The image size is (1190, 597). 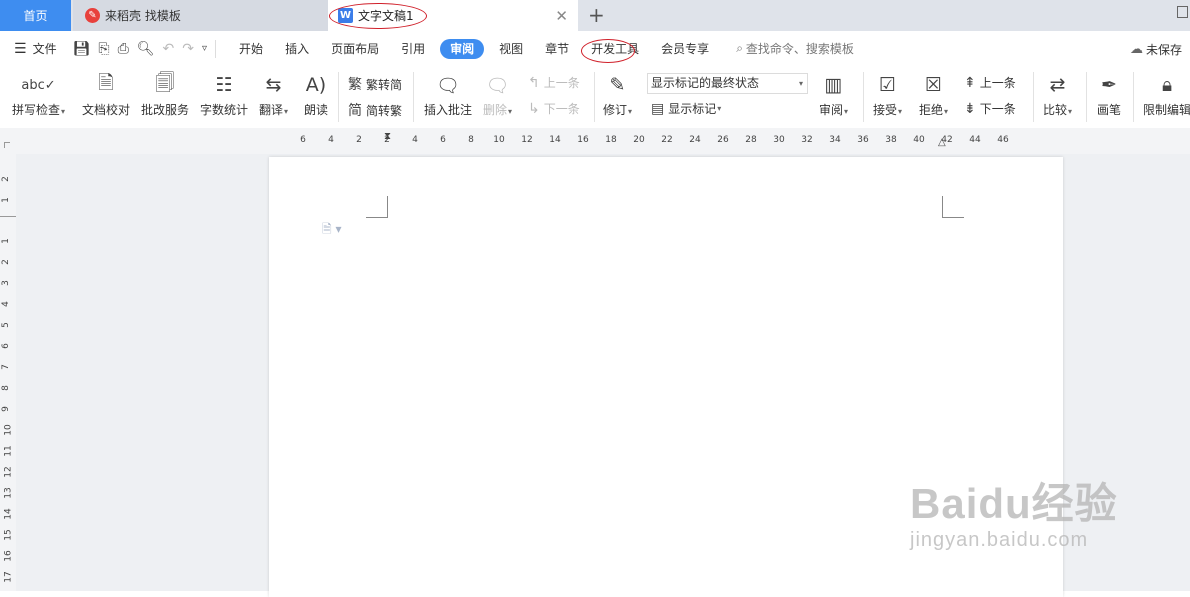 What do you see at coordinates (947, 140) in the screenshot?
I see `ruler-tick: 42` at bounding box center [947, 140].